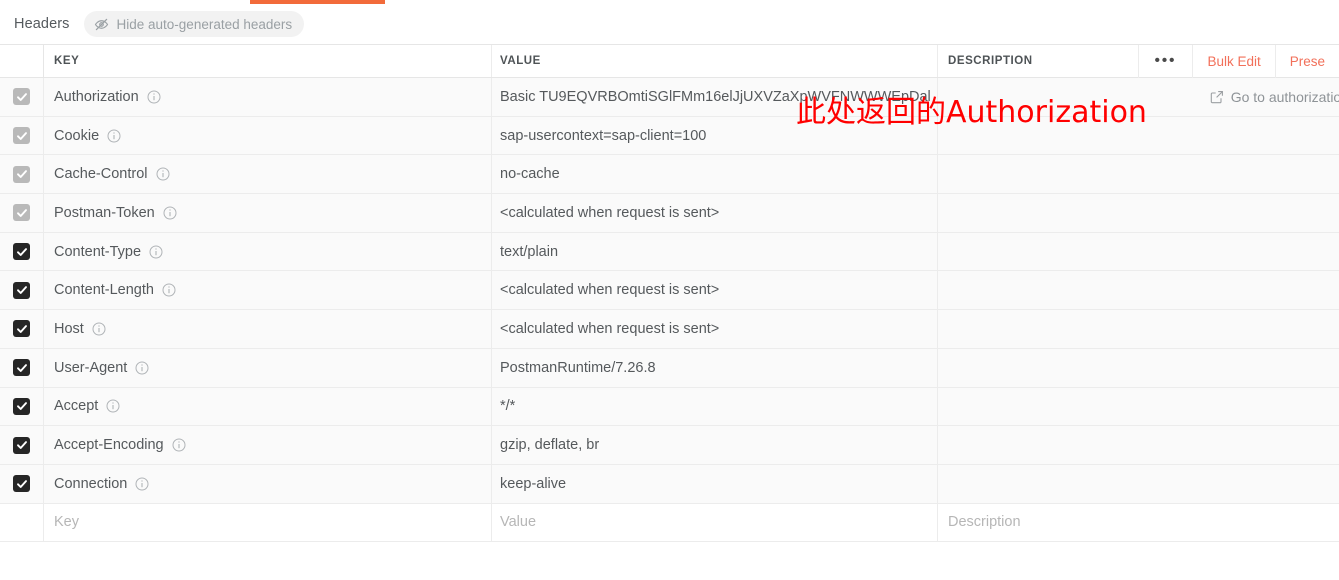  What do you see at coordinates (268, 213) in the screenshot?
I see `row-key-cell: Postman-Token` at bounding box center [268, 213].